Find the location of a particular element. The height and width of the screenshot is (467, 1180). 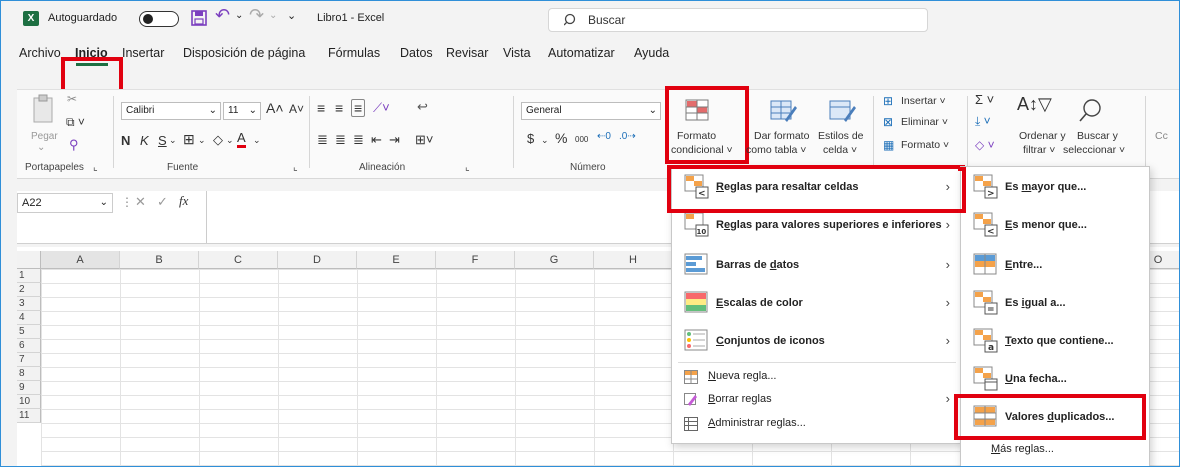

font-name-dropdown-icon: ⌄ is located at coordinates (213, 111).